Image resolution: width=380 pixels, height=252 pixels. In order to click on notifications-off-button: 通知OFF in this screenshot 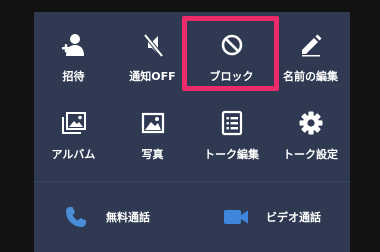, I will do `click(152, 51)`.